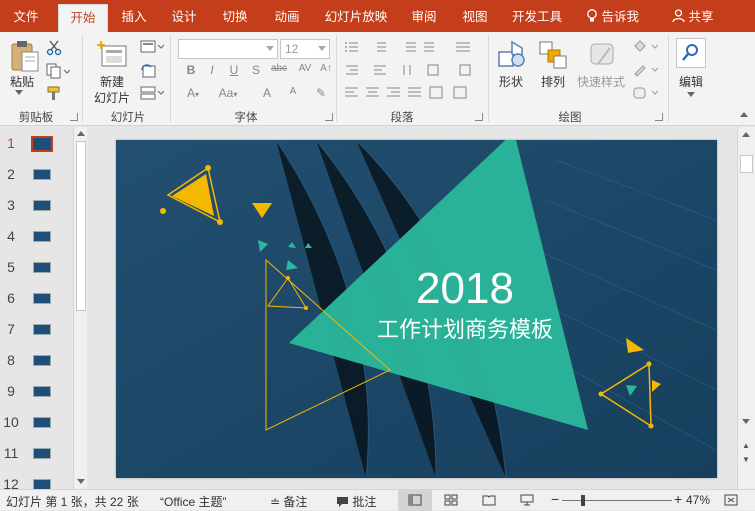 This screenshot has height=511, width=755. Describe the element at coordinates (19, 92) in the screenshot. I see `paste-dropdown-arrow` at that location.